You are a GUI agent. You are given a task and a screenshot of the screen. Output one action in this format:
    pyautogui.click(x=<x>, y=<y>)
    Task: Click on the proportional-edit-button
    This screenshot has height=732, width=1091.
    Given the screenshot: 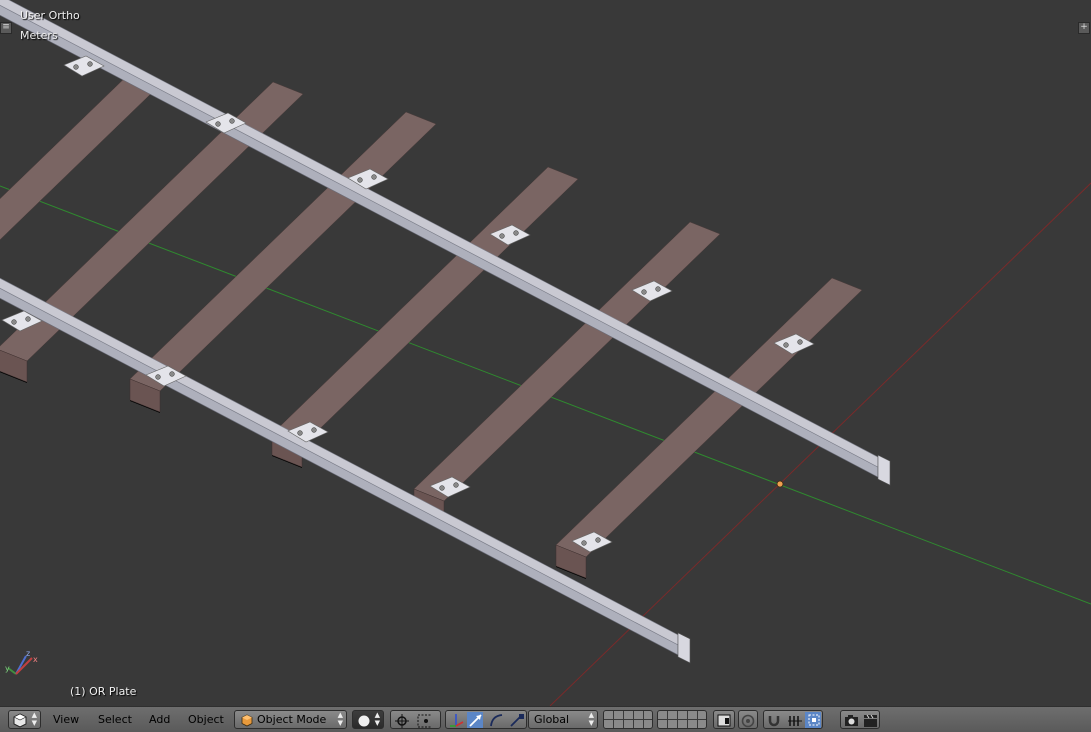 What is the action you would take?
    pyautogui.click(x=748, y=719)
    